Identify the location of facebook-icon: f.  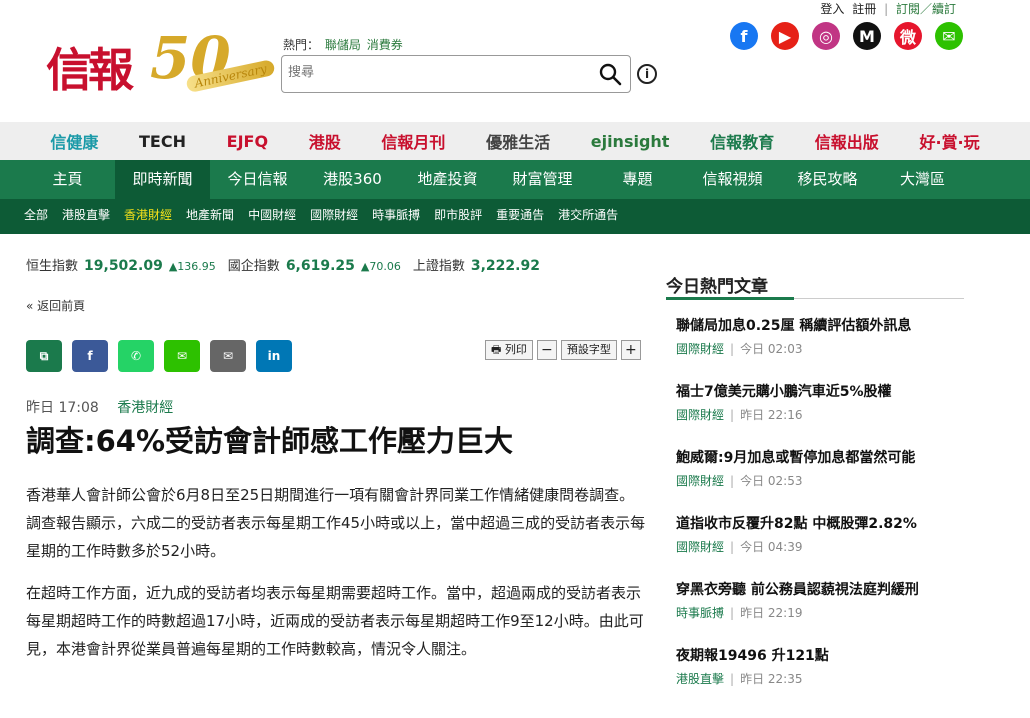
(744, 36).